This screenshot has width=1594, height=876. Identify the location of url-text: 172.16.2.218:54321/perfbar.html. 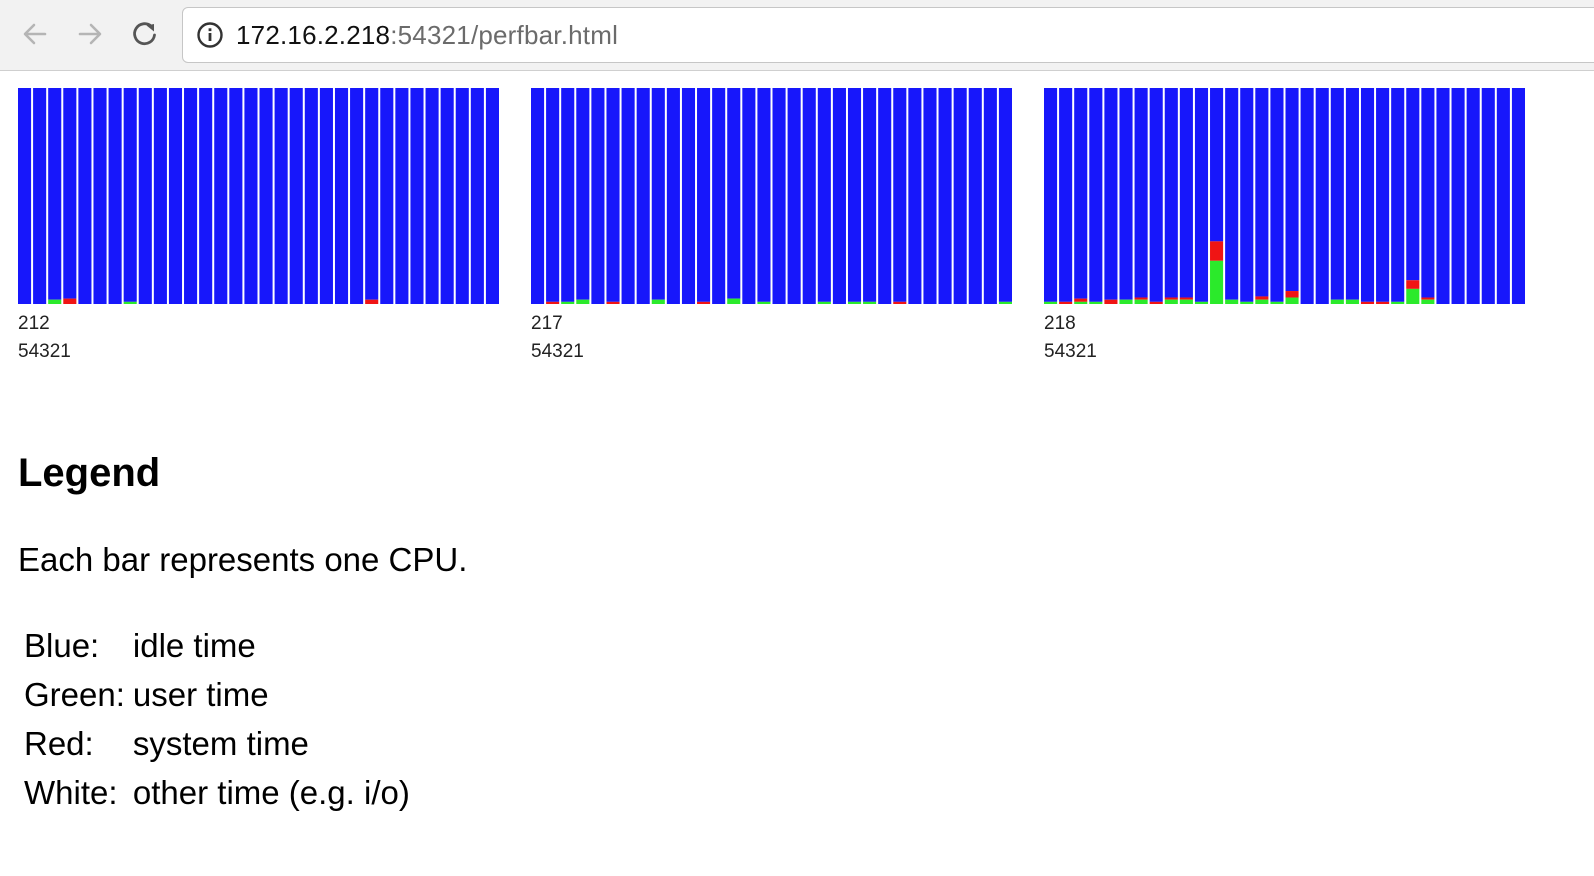
(427, 35).